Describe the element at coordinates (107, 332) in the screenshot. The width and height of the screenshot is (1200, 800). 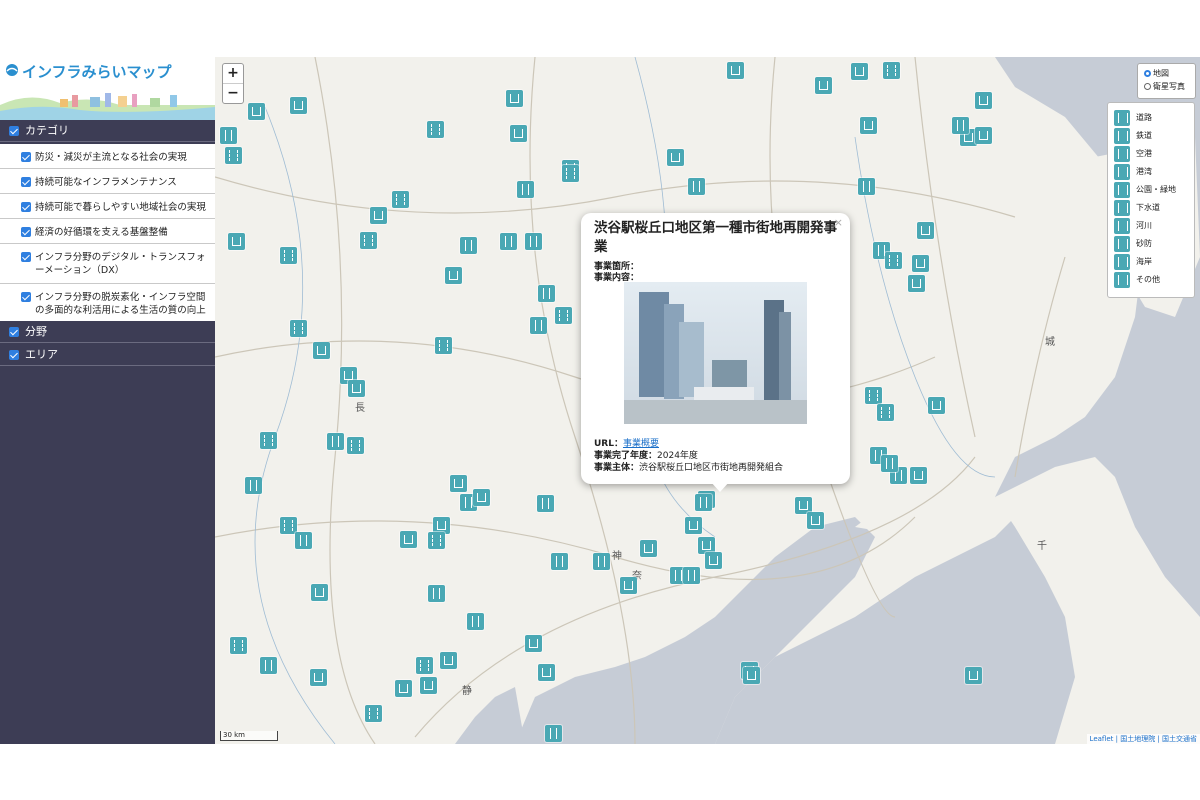
I see `field-header: 分野` at that location.